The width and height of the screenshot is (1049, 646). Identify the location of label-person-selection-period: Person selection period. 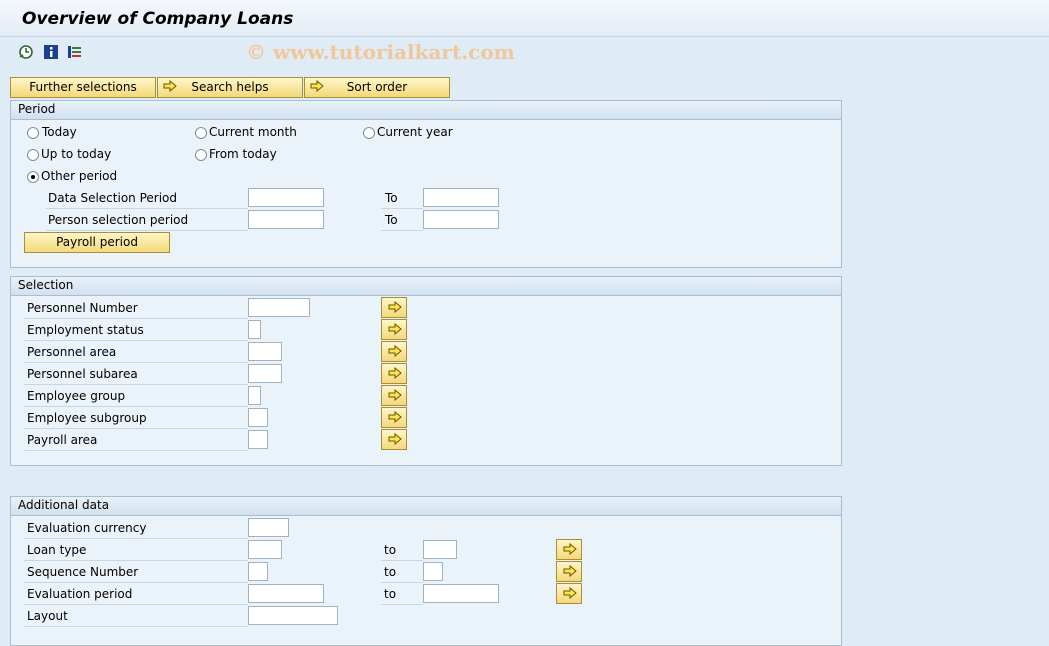
(118, 220).